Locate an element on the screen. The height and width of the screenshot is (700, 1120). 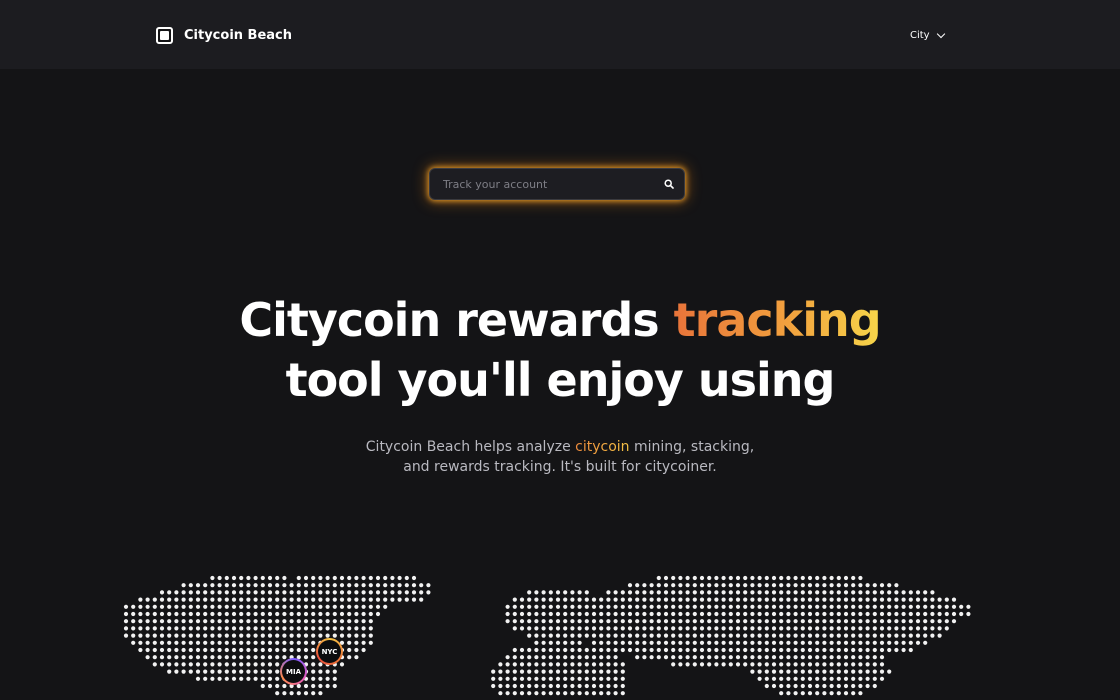
search-button is located at coordinates (669, 184).